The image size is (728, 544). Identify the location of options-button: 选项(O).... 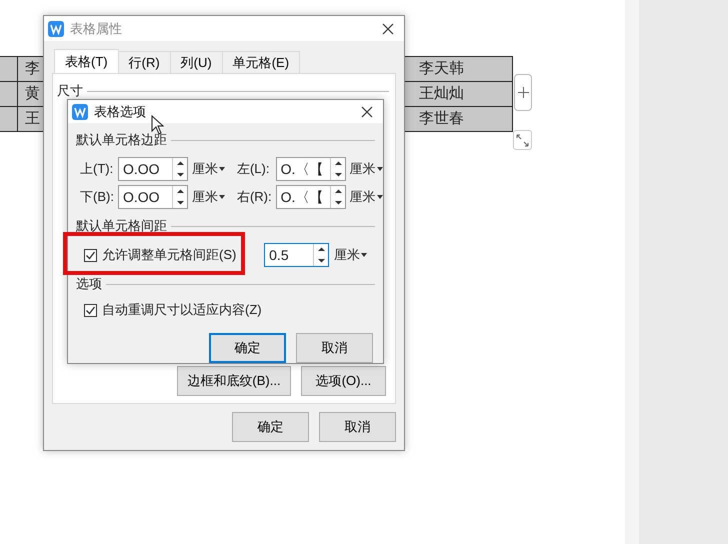
(343, 381).